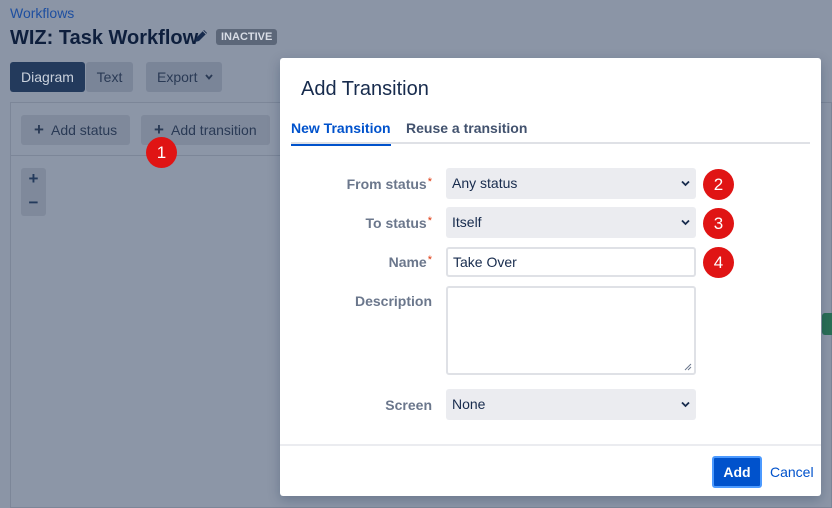  Describe the element at coordinates (109, 77) in the screenshot. I see `tab-text: Text` at that location.